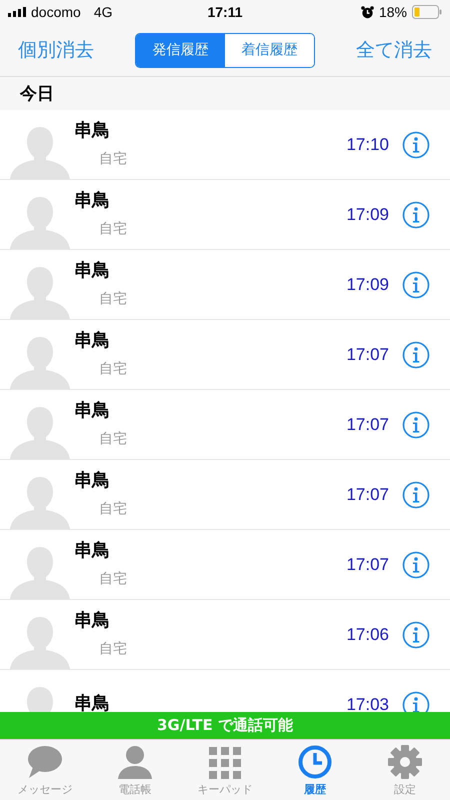 The height and width of the screenshot is (800, 450). I want to click on signal-icon, so click(17, 12).